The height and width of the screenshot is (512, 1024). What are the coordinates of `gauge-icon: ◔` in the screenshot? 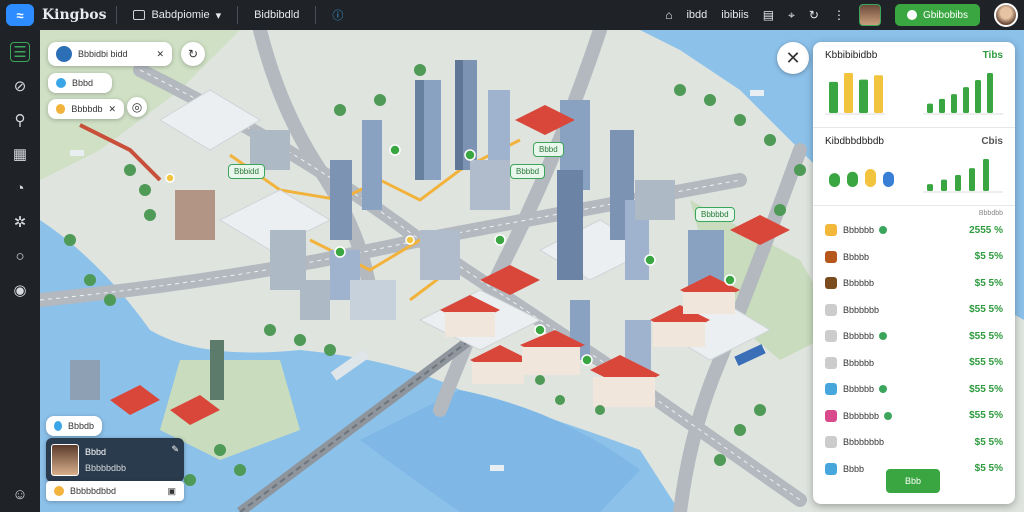 It's located at (20, 188).